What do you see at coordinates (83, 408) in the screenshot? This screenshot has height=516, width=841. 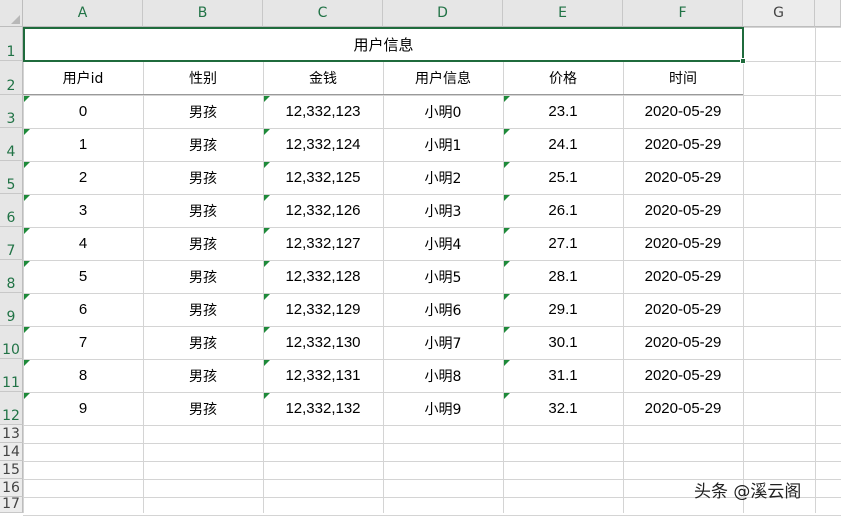 I see `table-cell: 9` at bounding box center [83, 408].